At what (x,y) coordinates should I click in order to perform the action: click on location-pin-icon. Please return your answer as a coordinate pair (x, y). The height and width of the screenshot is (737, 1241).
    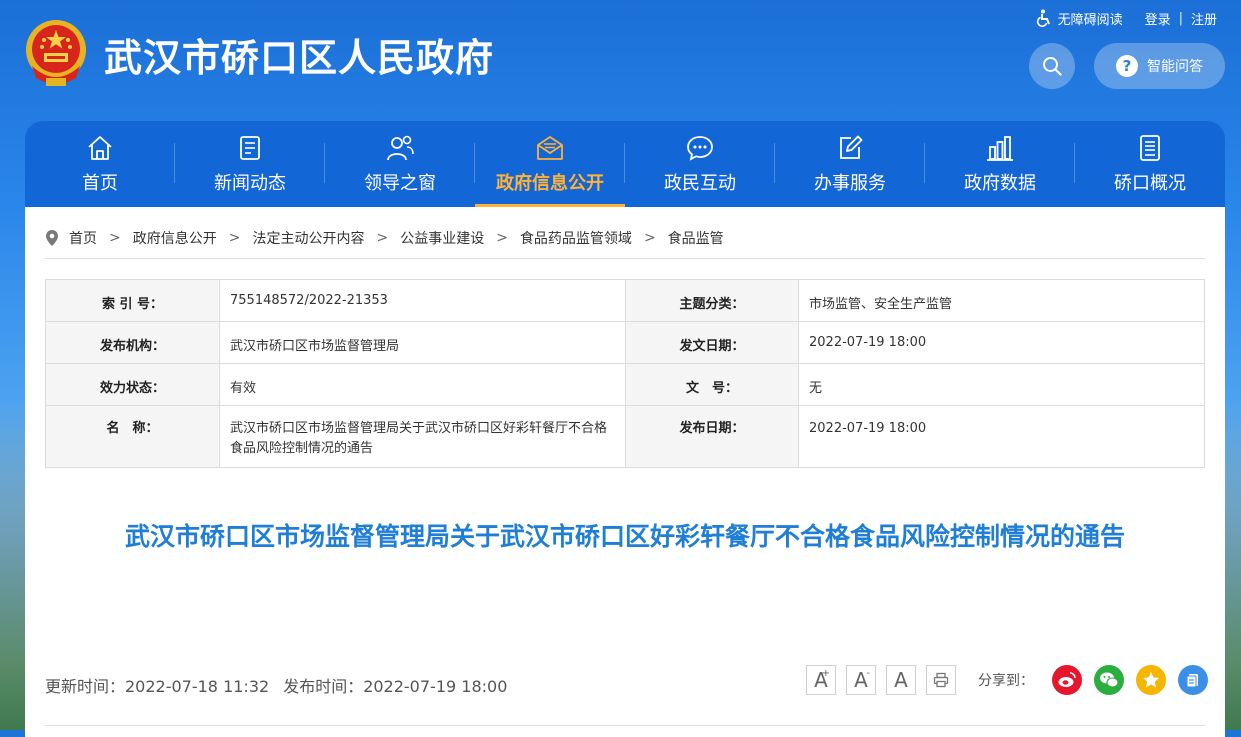
    Looking at the image, I should click on (52, 238).